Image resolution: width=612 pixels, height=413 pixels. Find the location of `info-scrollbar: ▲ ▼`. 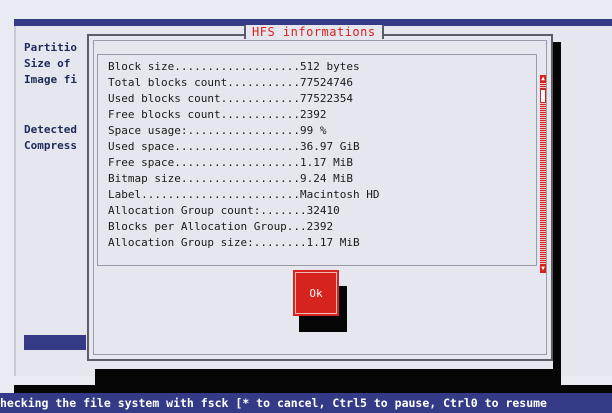

info-scrollbar: ▲ ▼ is located at coordinates (543, 174).